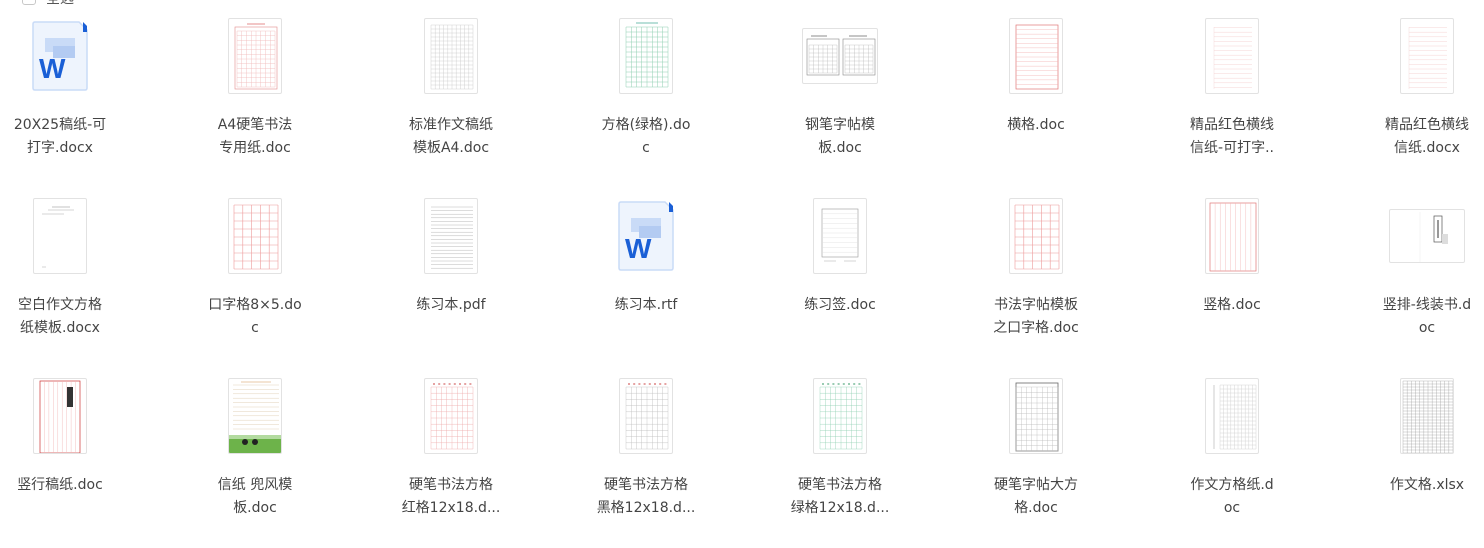  I want to click on file-tile: 精品红色横线 信纸.docx, so click(1413, 103).